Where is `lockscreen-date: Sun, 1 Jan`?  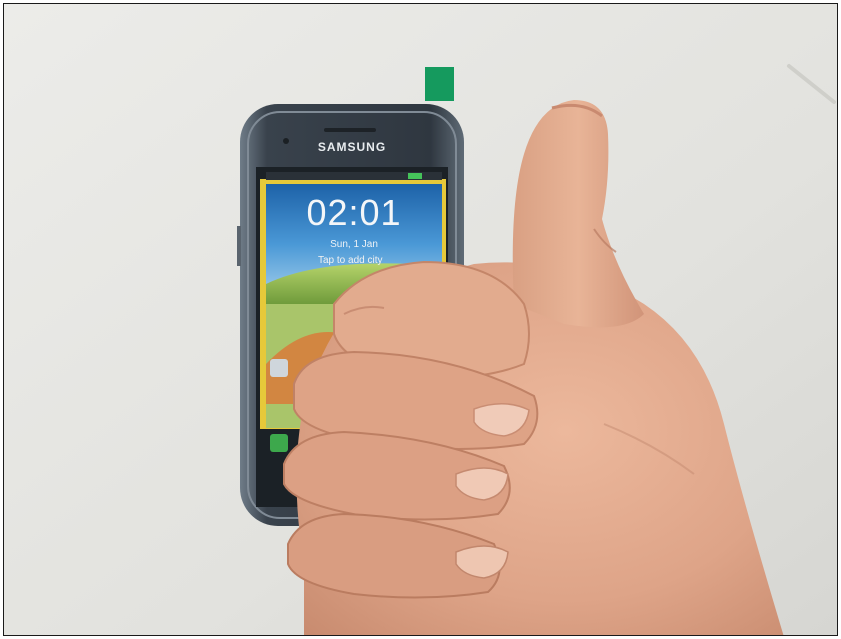
lockscreen-date: Sun, 1 Jan is located at coordinates (354, 244).